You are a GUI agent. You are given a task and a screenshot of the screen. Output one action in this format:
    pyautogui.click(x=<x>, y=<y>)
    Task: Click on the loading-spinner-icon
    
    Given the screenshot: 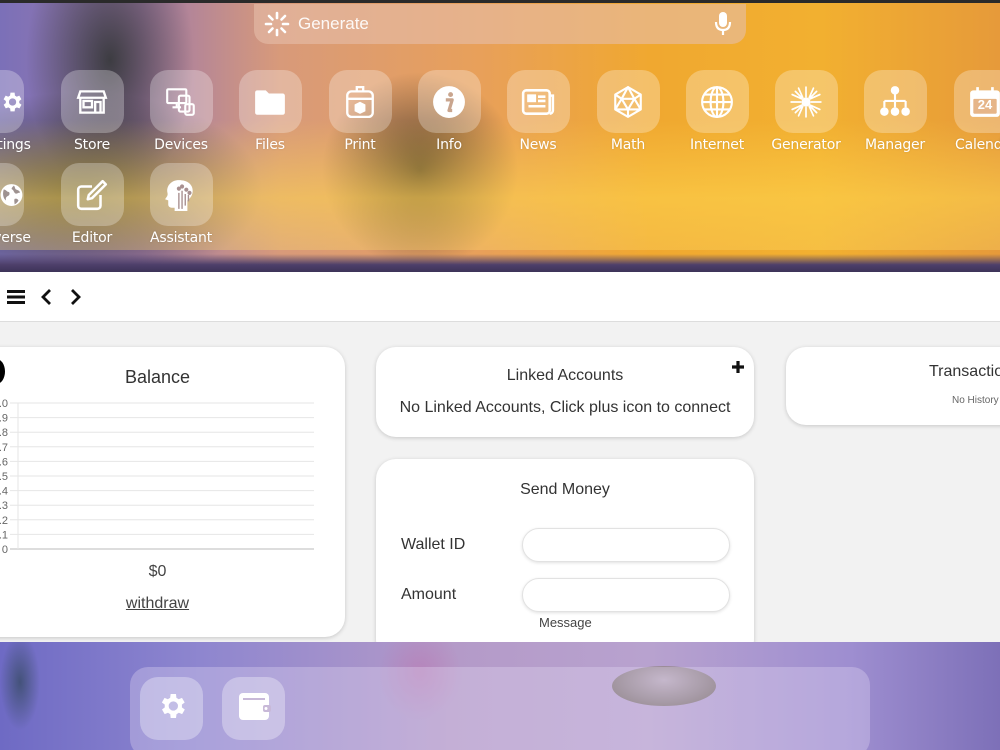 What is the action you would take?
    pyautogui.click(x=277, y=24)
    